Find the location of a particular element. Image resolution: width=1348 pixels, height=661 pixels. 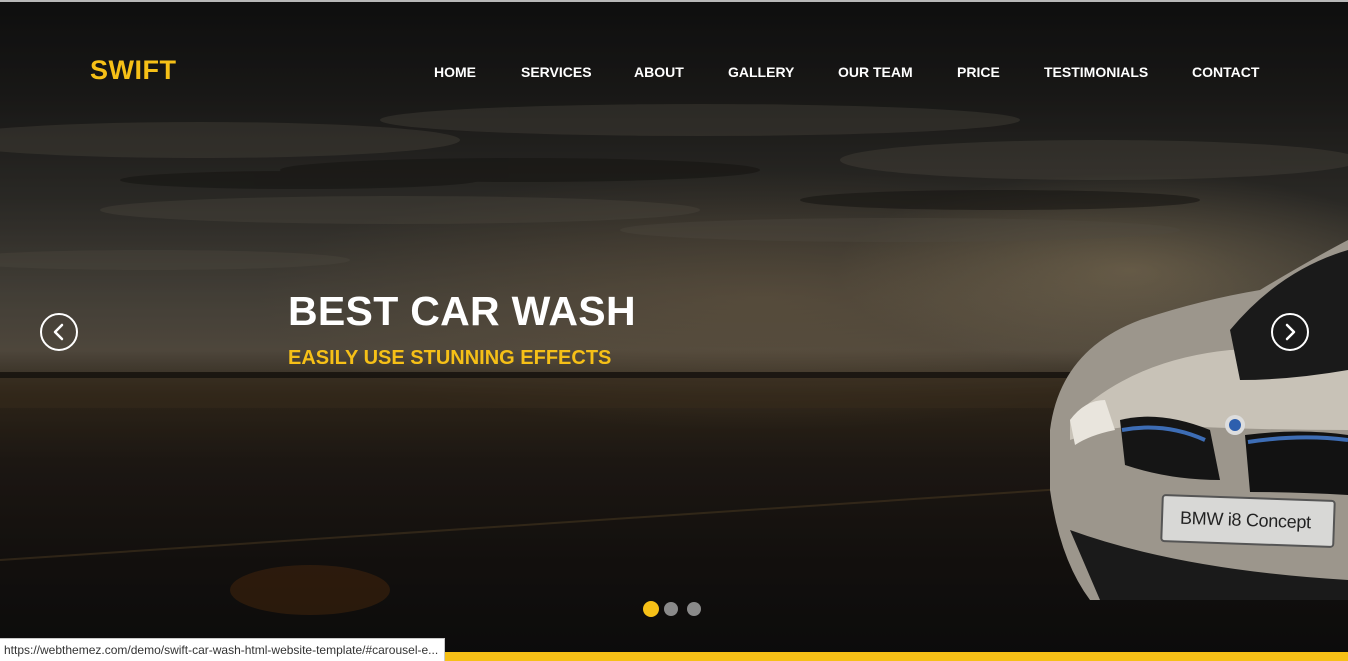

nav-item-price: PRICE is located at coordinates (978, 72).